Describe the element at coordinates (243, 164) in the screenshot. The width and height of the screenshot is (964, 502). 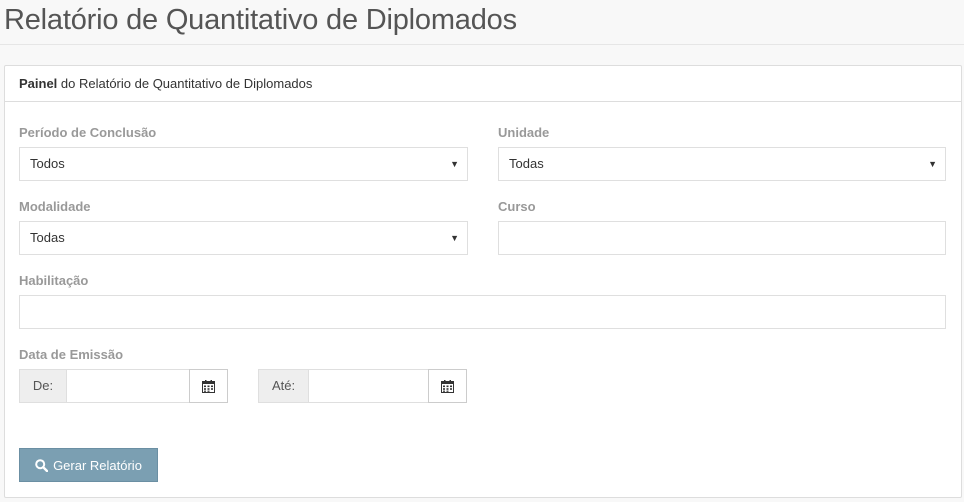
I see `periodo-select: Todos ▼` at that location.